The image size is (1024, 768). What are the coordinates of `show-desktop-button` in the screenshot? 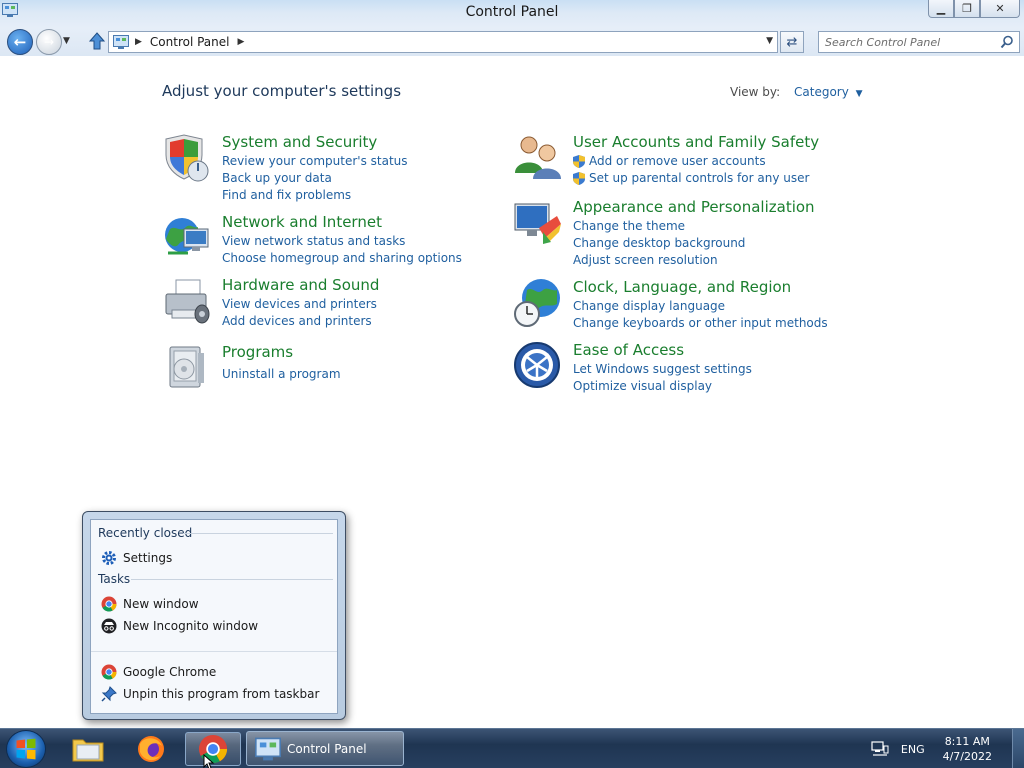 It's located at (1018, 748).